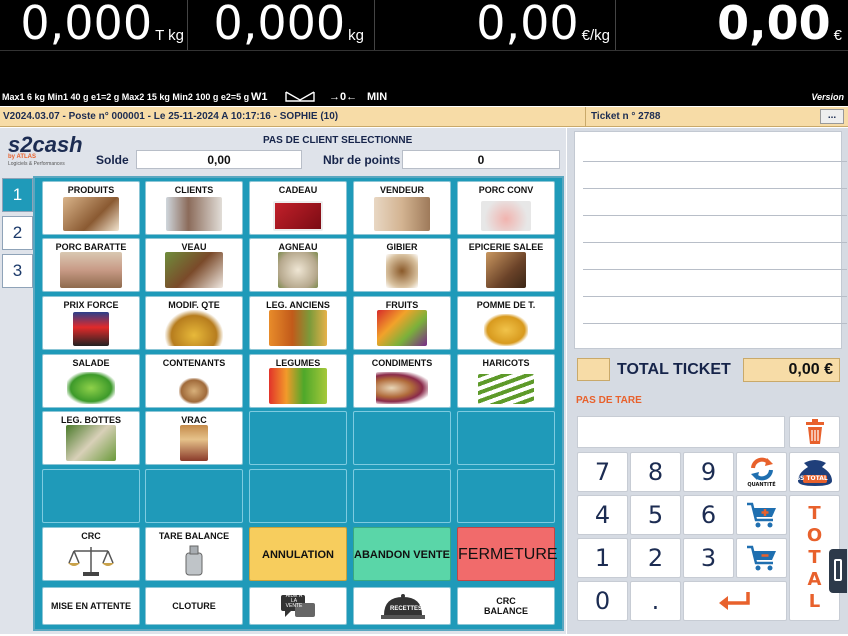 Image resolution: width=848 pixels, height=636 pixels. Describe the element at coordinates (194, 208) in the screenshot. I see `key-clients: CLIENTS` at that location.